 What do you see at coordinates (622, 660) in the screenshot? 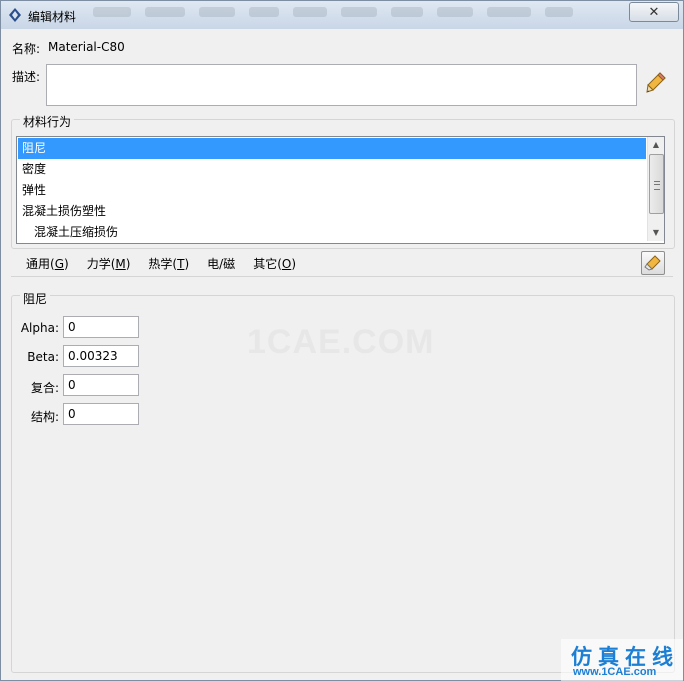
I see `brand-watermark: 仿真在线 www.1CAE.com` at bounding box center [622, 660].